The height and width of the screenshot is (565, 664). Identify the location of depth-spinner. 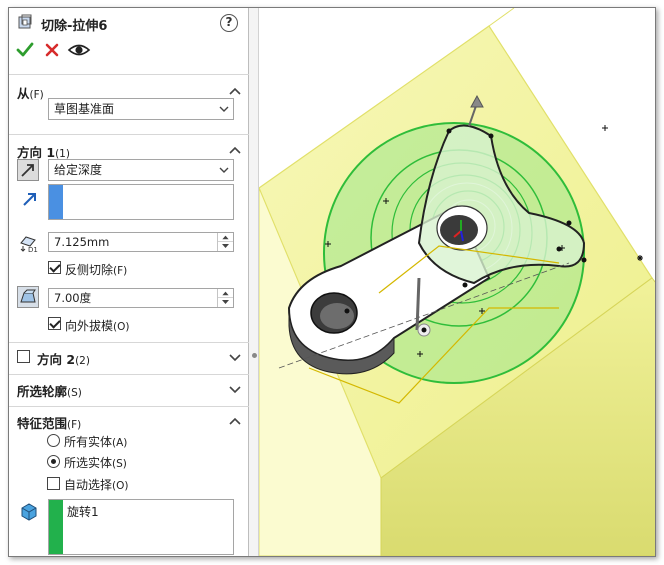
(225, 242).